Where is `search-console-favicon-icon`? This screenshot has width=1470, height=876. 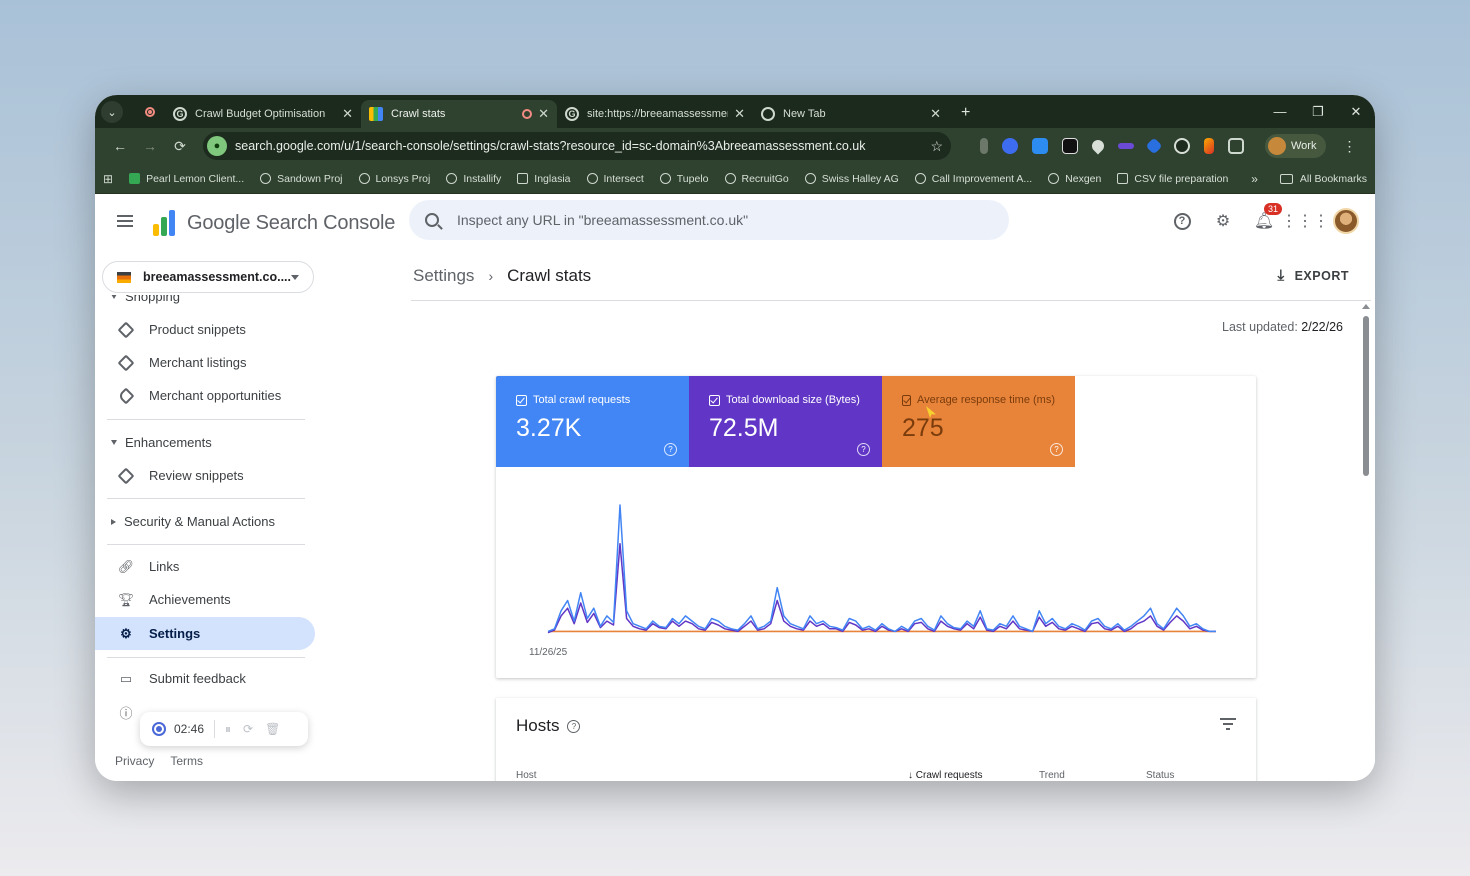
search-console-favicon-icon is located at coordinates (376, 114).